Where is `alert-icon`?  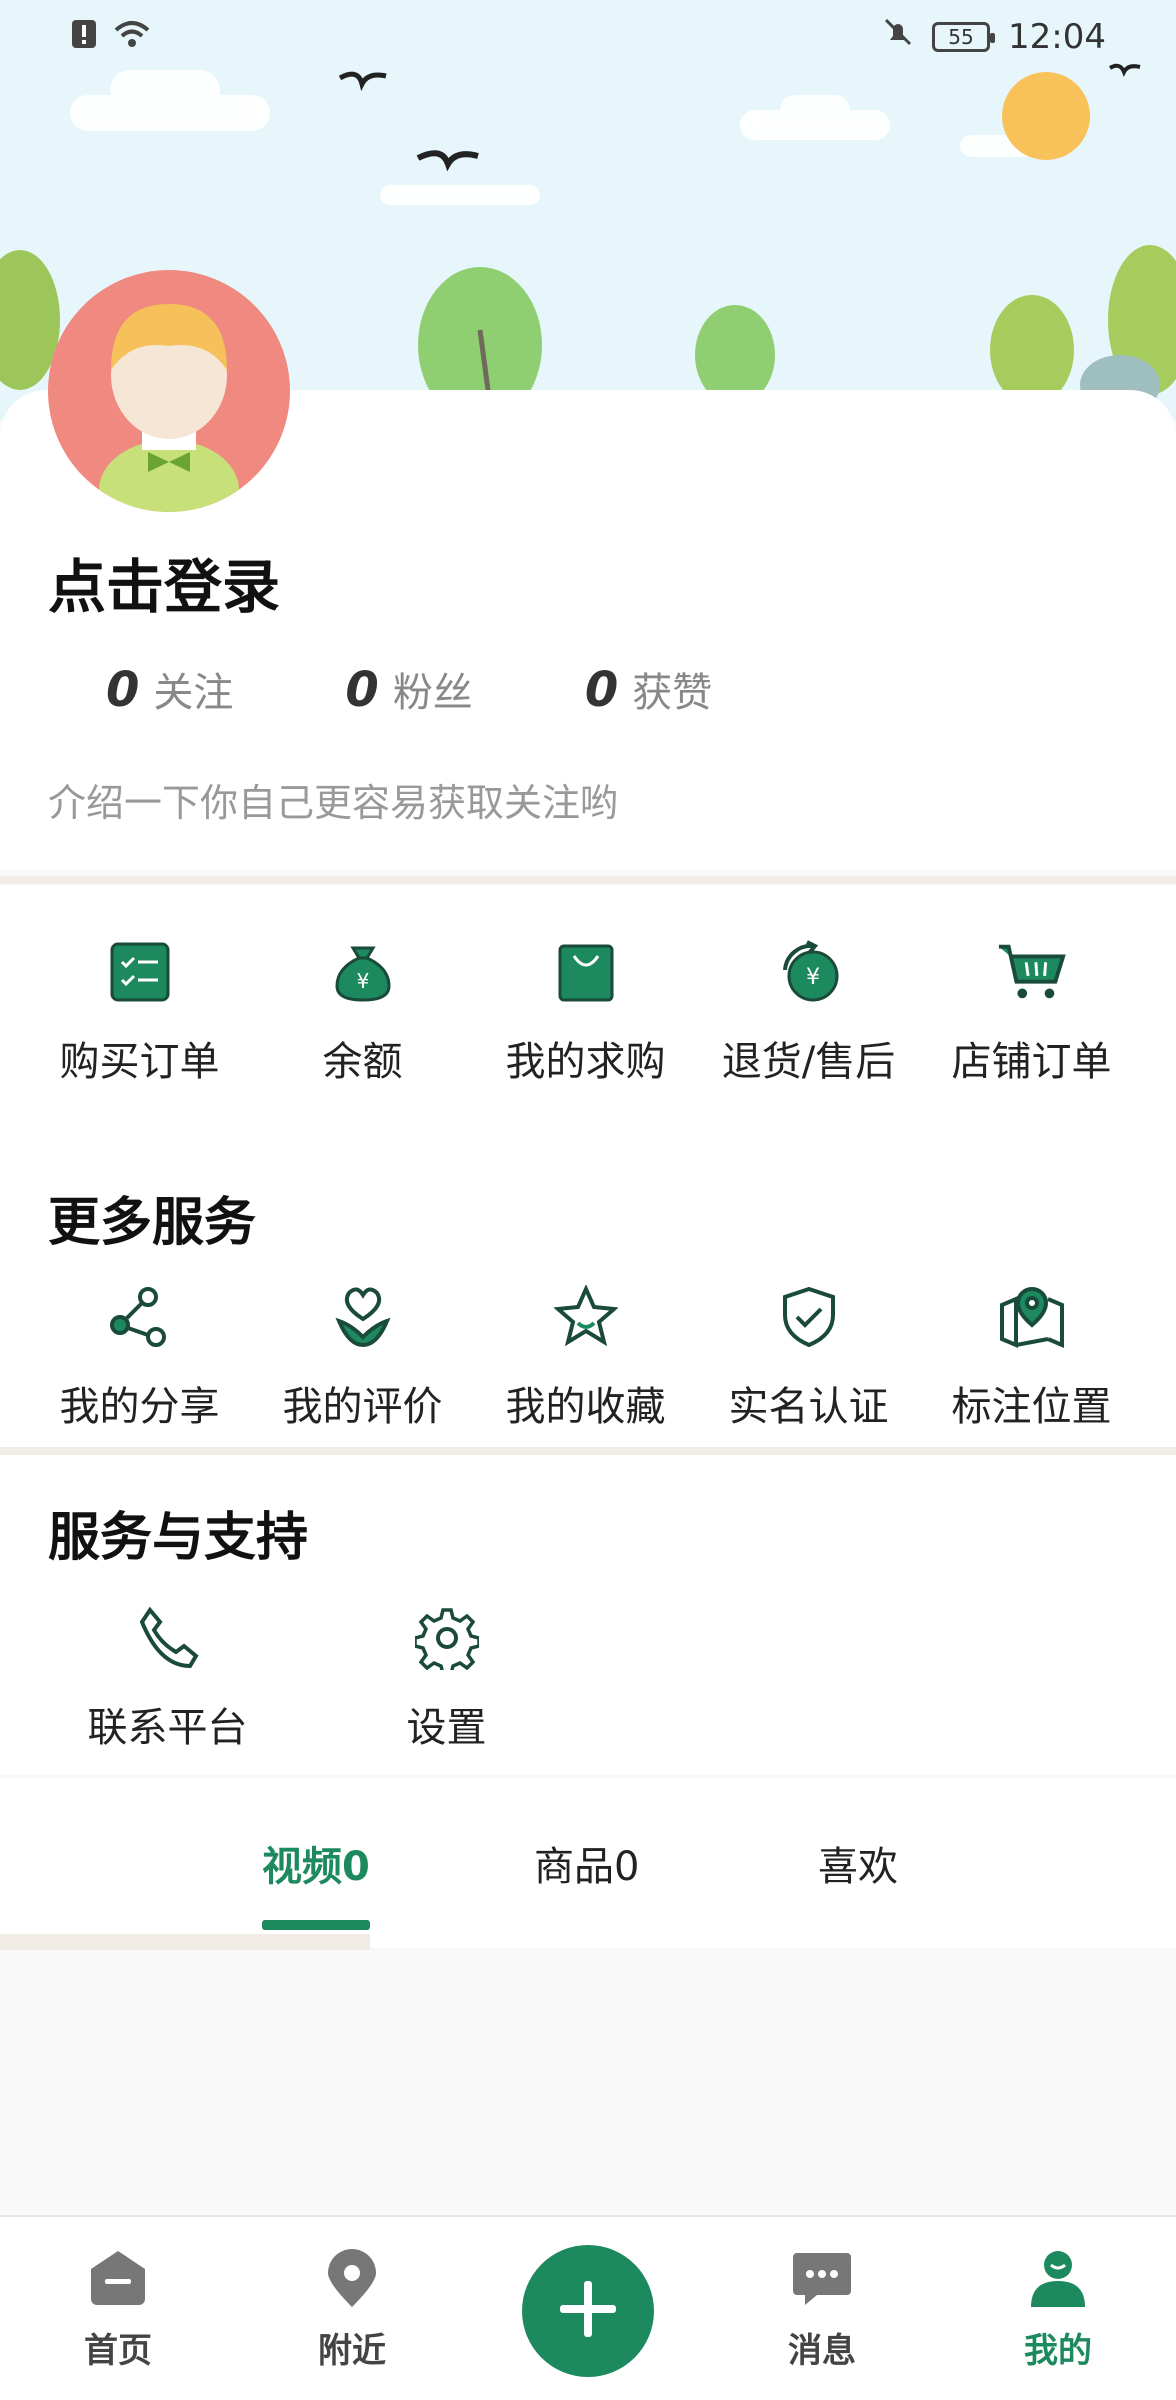 alert-icon is located at coordinates (84, 36).